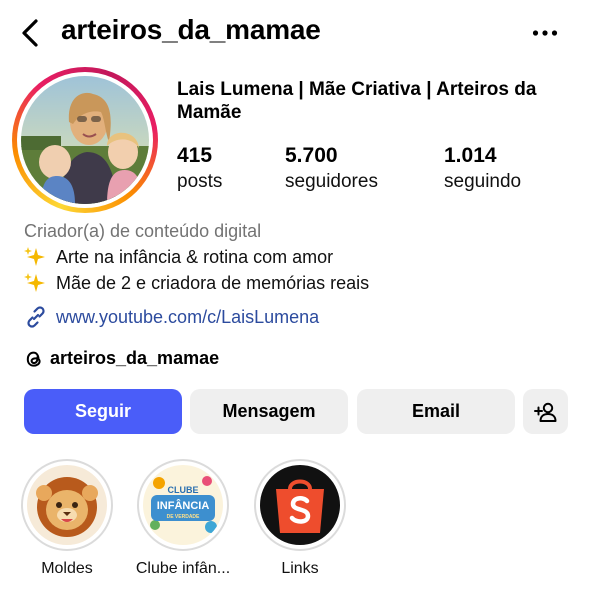 The height and width of the screenshot is (597, 591). I want to click on bio-line: Arte na infância & rotina com amor, so click(178, 257).